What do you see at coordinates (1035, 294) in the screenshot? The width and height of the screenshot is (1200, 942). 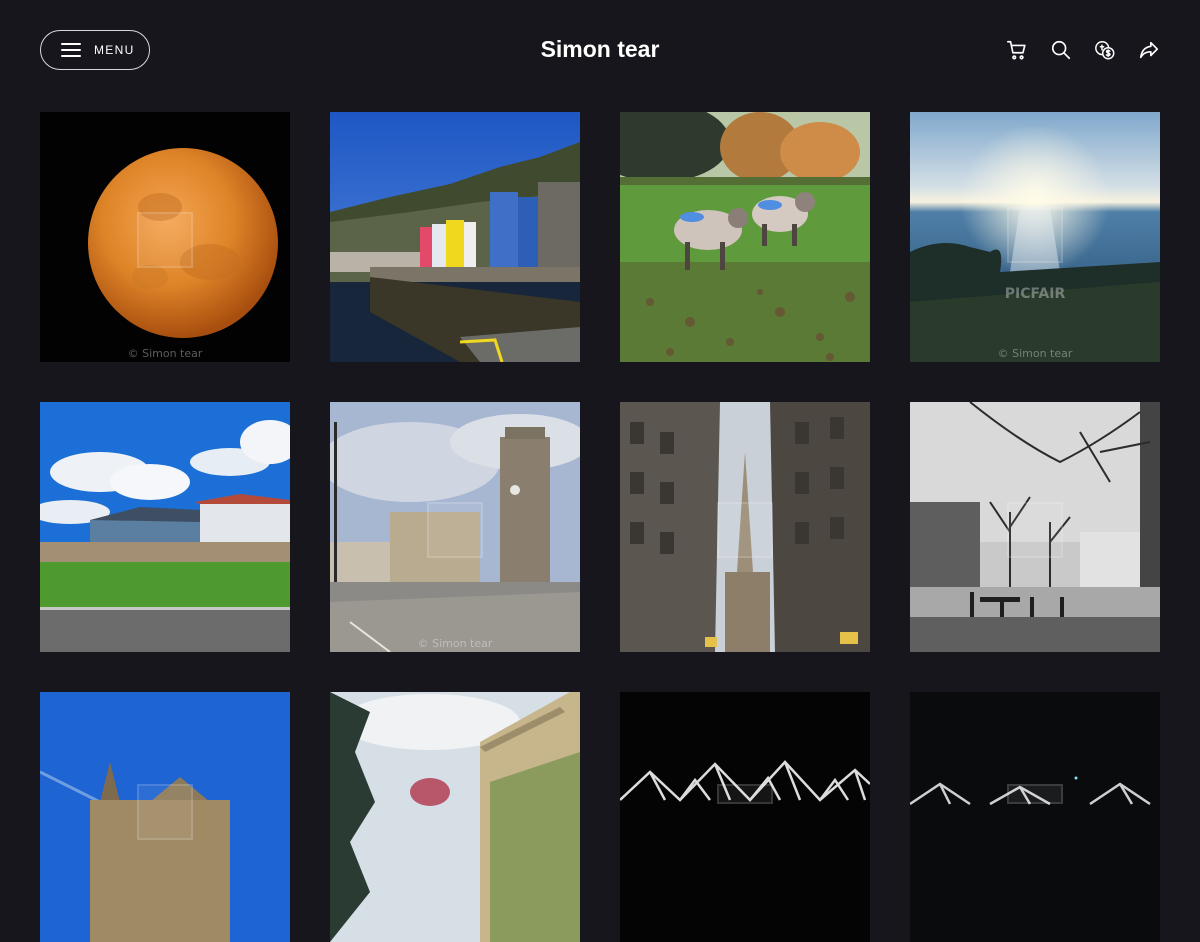 I see `photo-brand-watermark: PICFAIR` at bounding box center [1035, 294].